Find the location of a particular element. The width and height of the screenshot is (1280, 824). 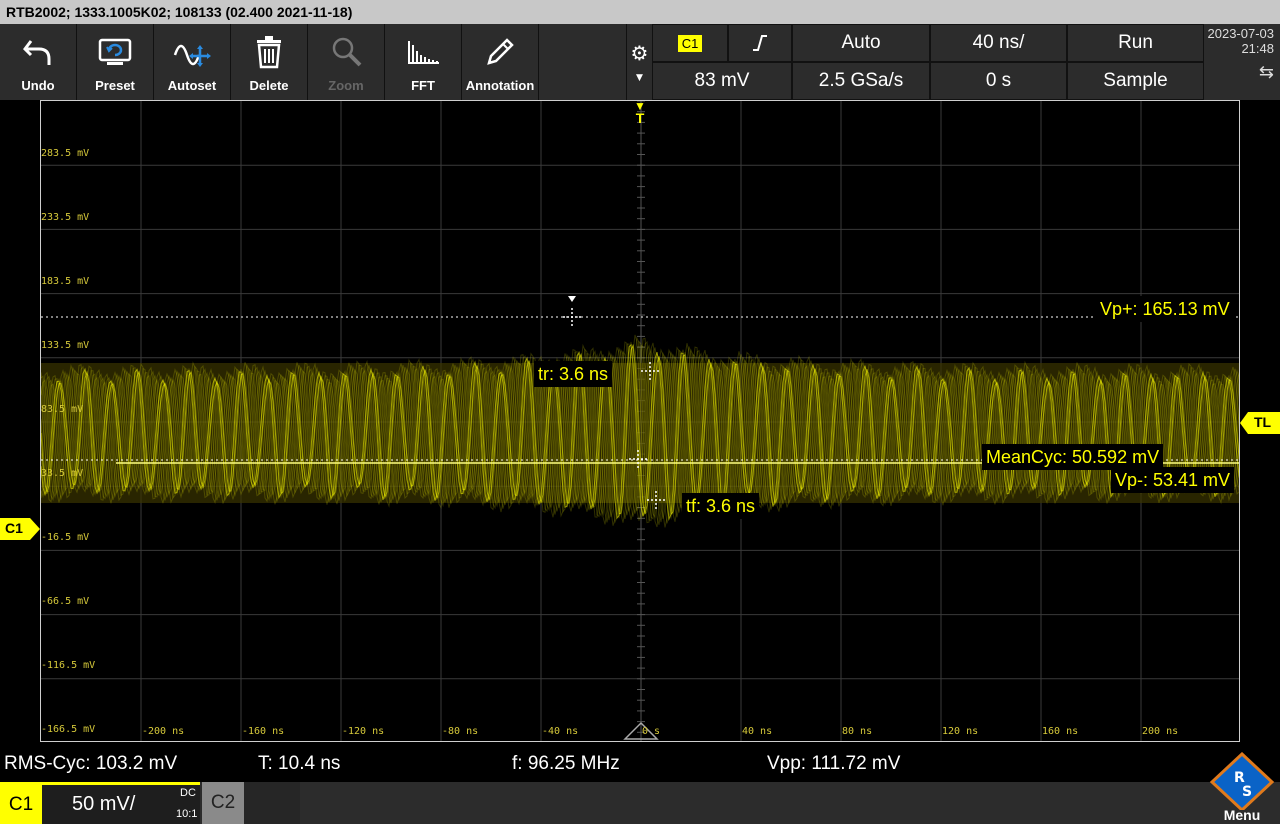

run-stop-button: Run is located at coordinates (1135, 43).